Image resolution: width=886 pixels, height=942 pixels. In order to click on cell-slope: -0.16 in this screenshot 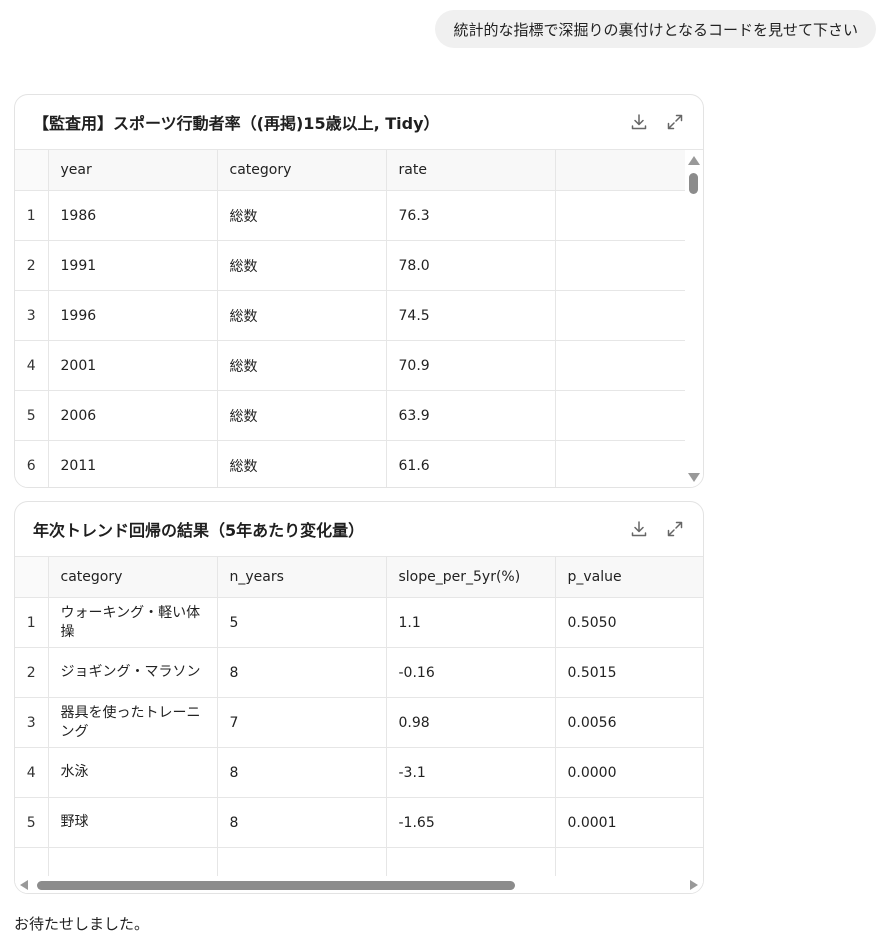, I will do `click(471, 672)`.